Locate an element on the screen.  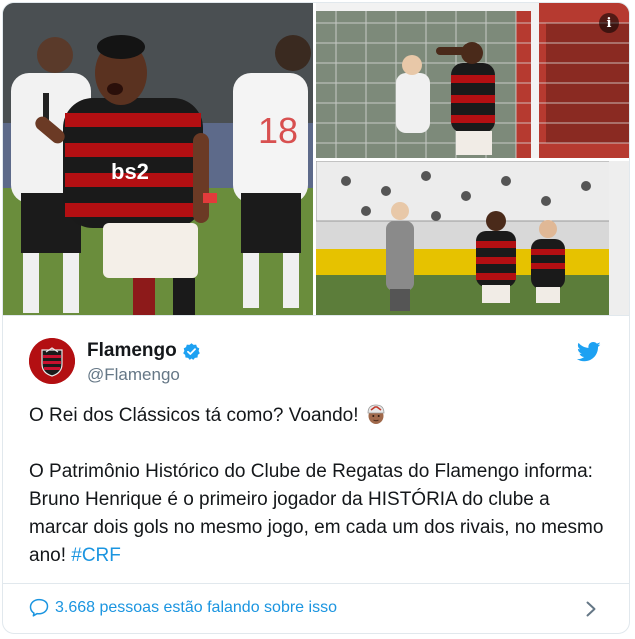
man-in-helmet-emoji-icon is located at coordinates (375, 414).